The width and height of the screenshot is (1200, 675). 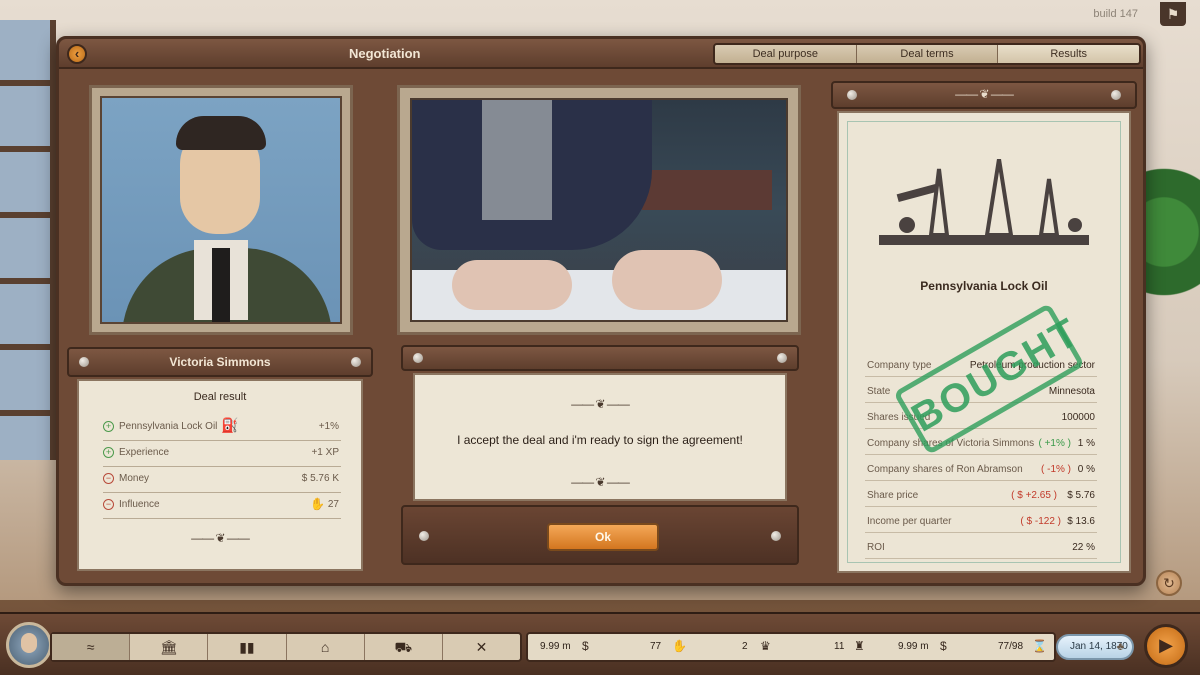 What do you see at coordinates (222, 481) in the screenshot?
I see `deal-row: − Money $ 5.76 K` at bounding box center [222, 481].